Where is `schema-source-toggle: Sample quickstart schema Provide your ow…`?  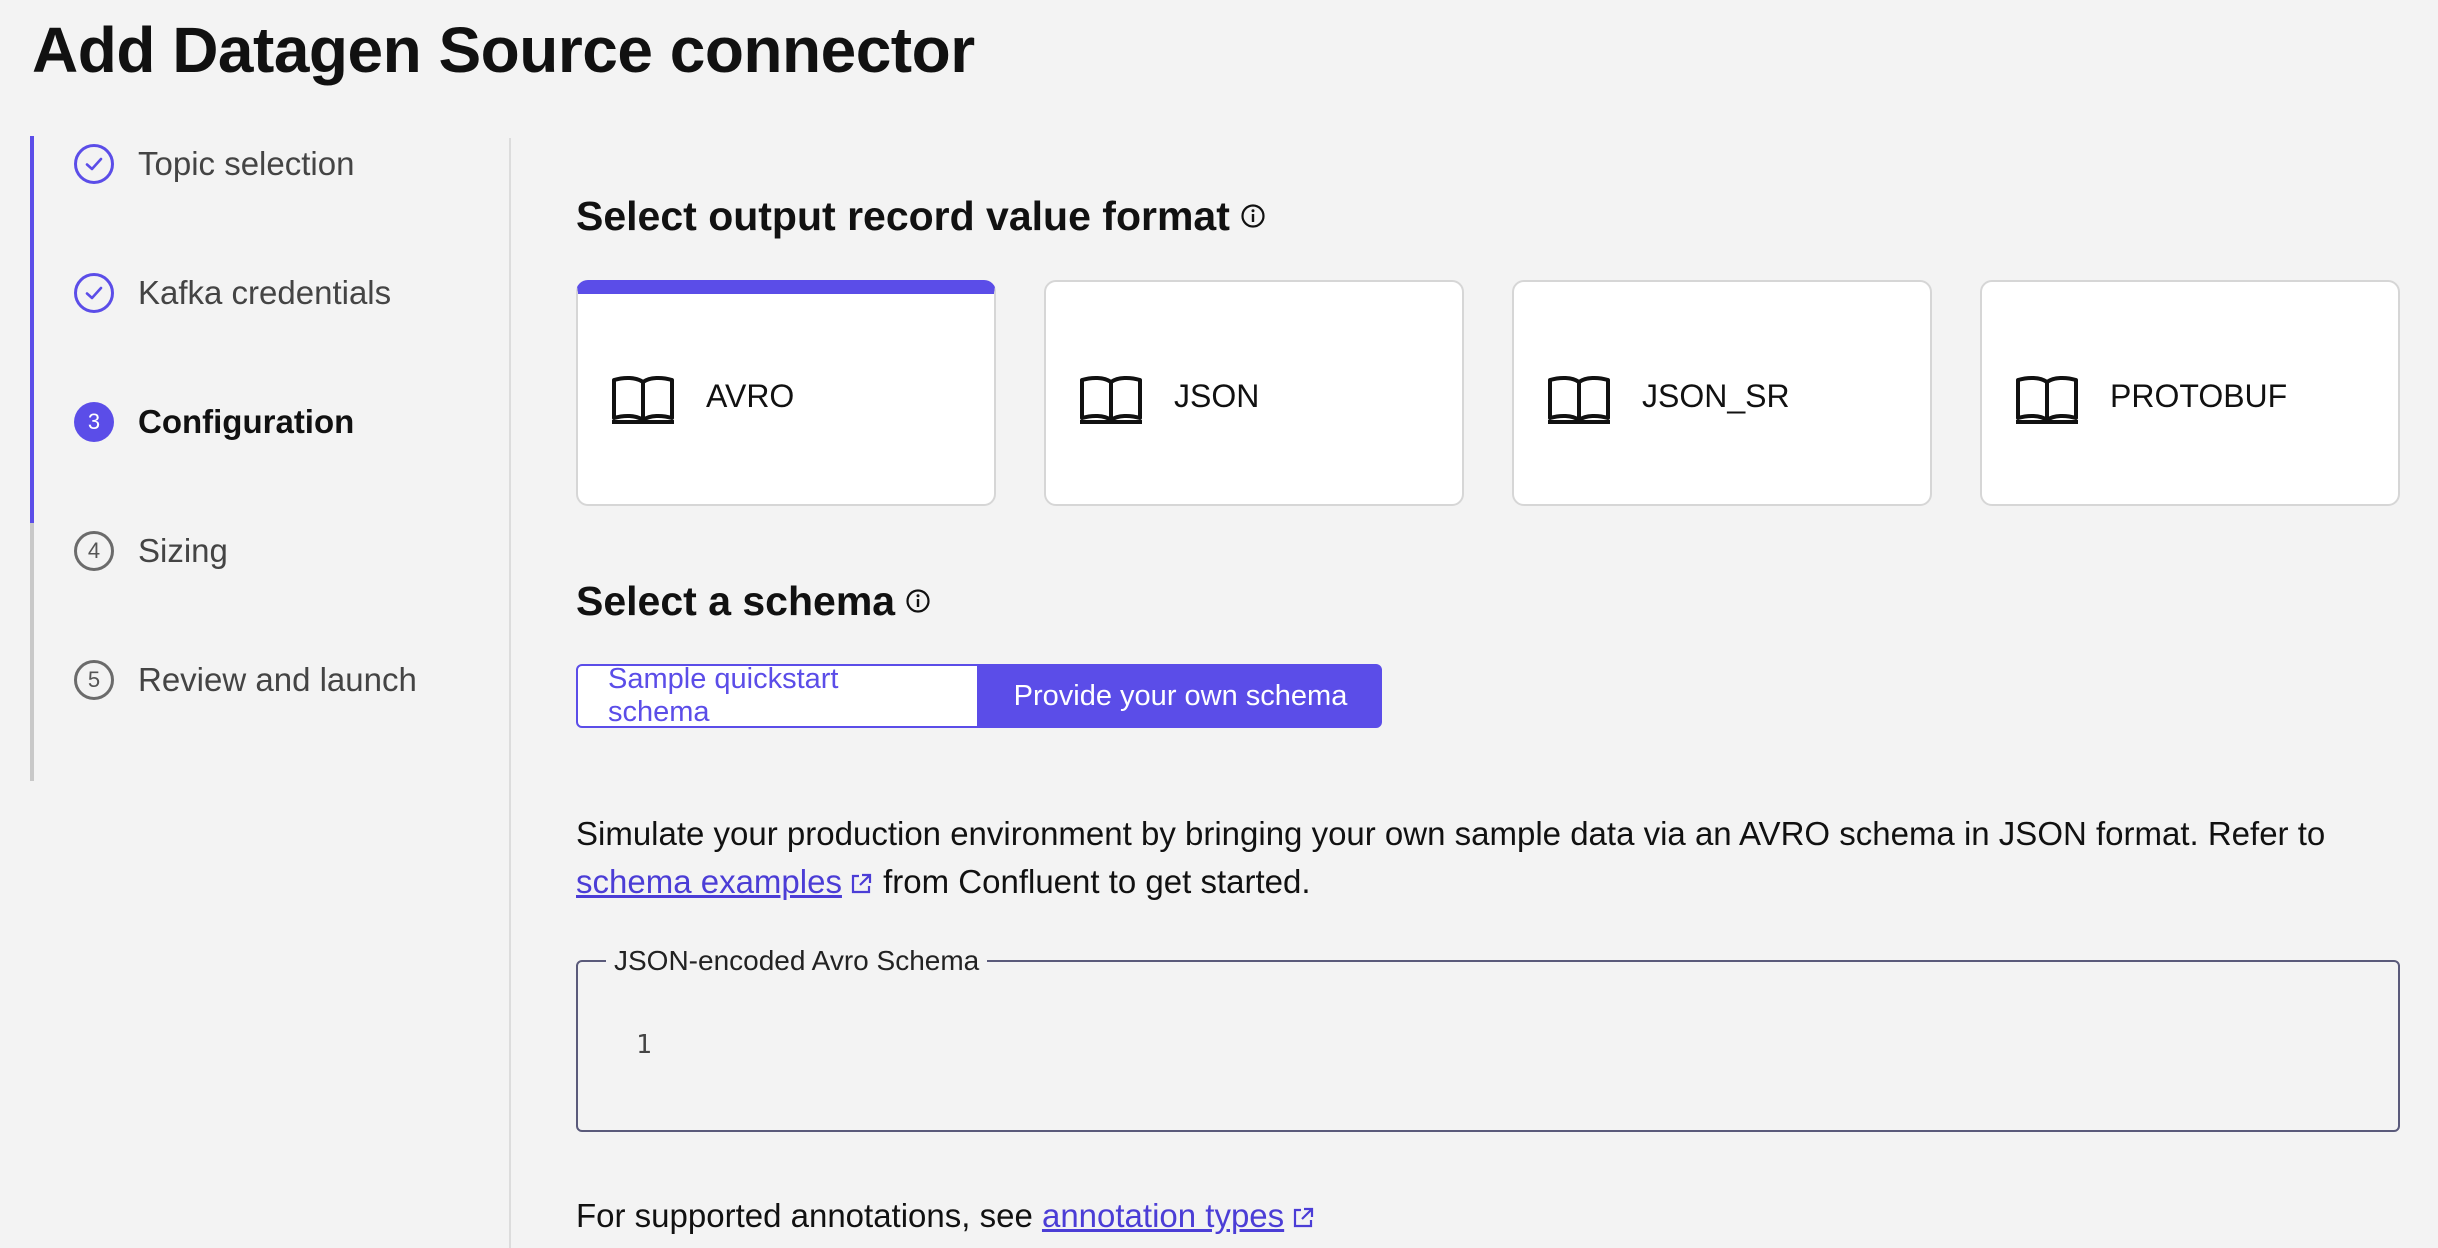 schema-source-toggle: Sample quickstart schema Provide your ow… is located at coordinates (979, 695).